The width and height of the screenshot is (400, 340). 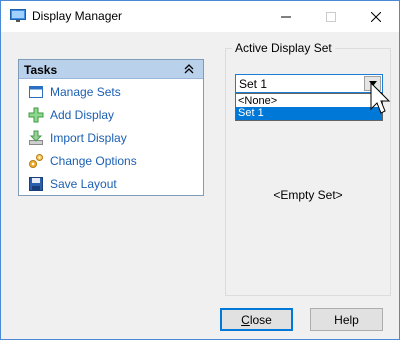 What do you see at coordinates (308, 195) in the screenshot?
I see `empty-set-label: <Empty Set>` at bounding box center [308, 195].